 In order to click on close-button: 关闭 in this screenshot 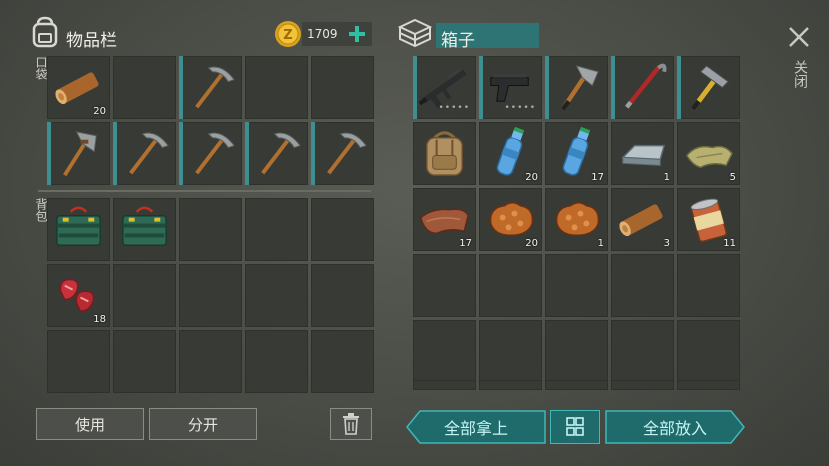, I will do `click(799, 60)`.